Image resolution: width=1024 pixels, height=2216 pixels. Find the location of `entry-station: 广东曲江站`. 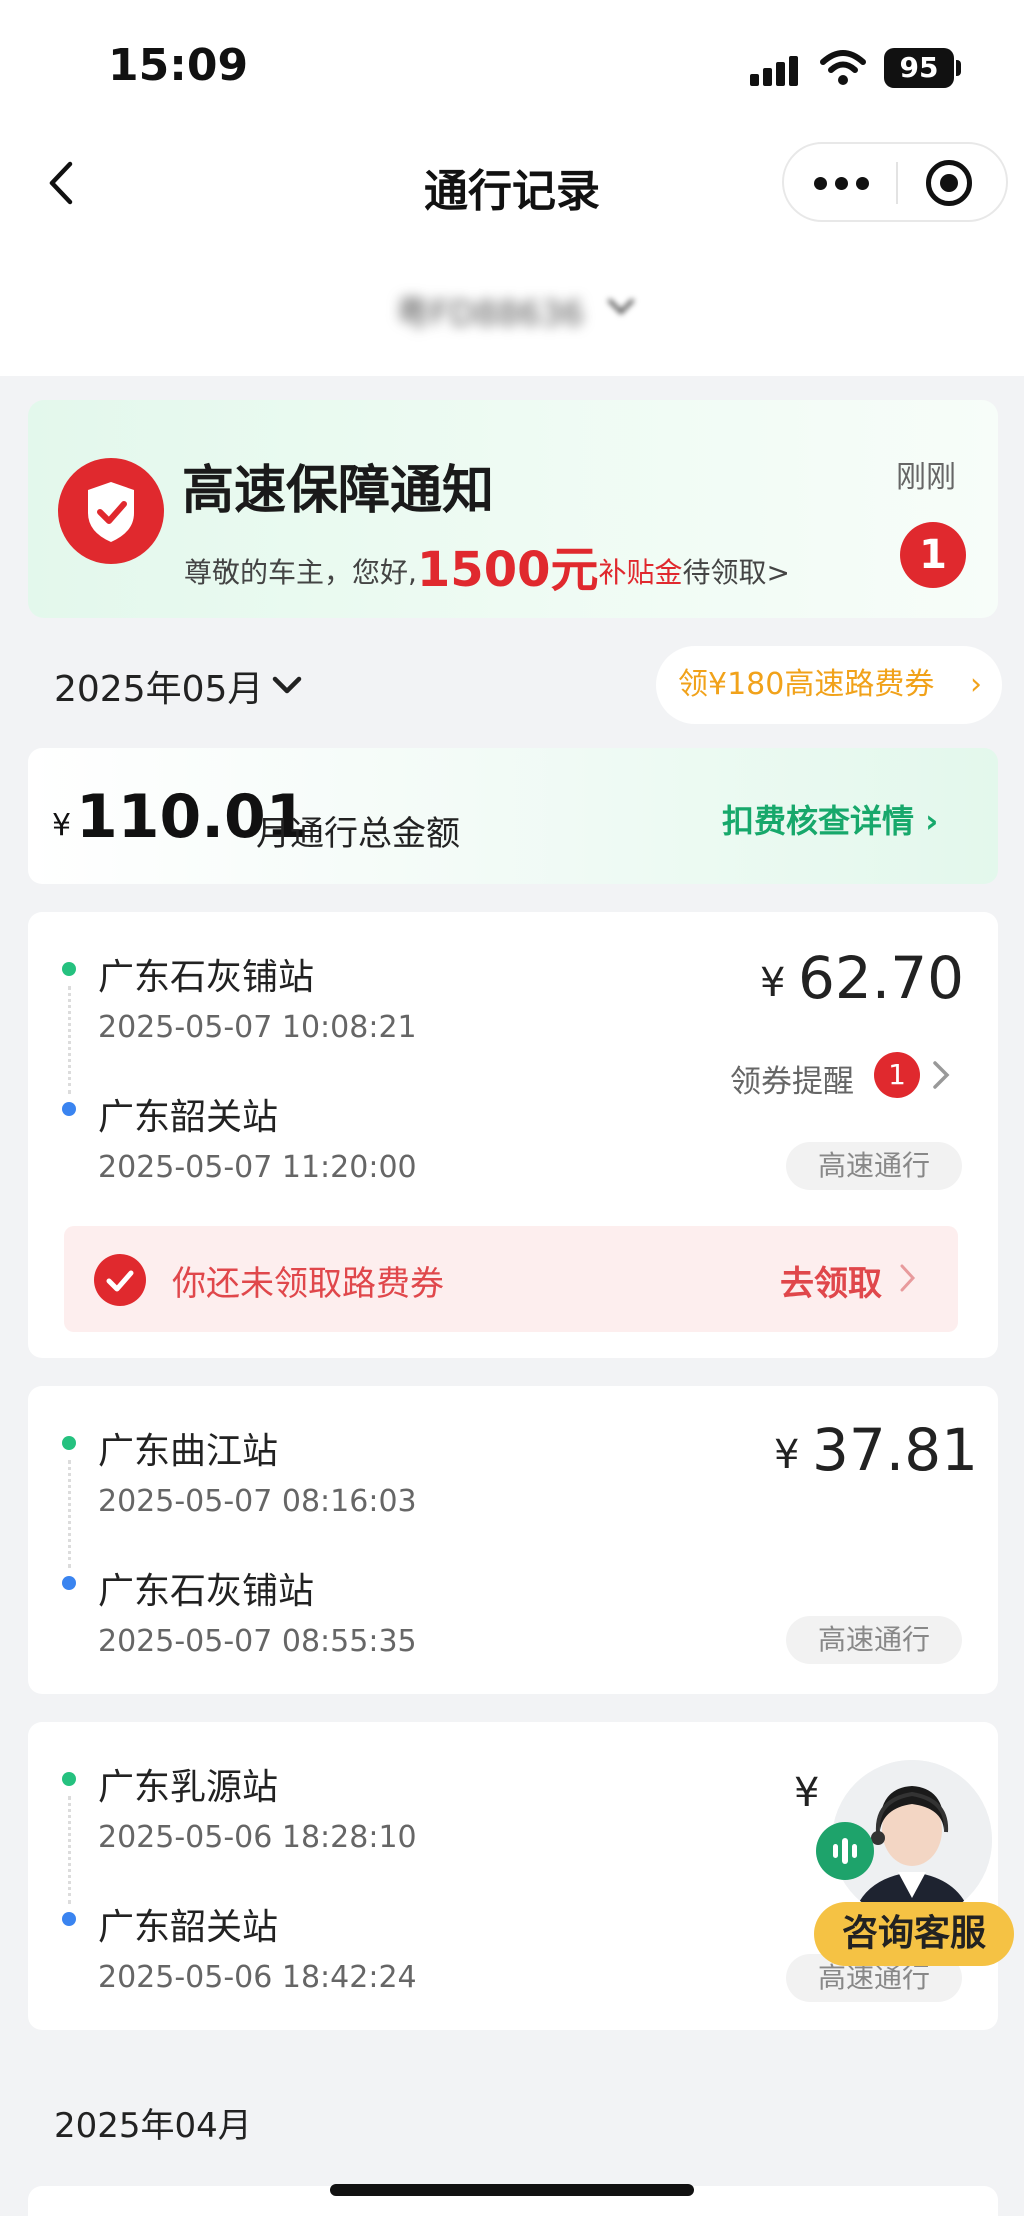

entry-station: 广东曲江站 is located at coordinates (188, 1451).